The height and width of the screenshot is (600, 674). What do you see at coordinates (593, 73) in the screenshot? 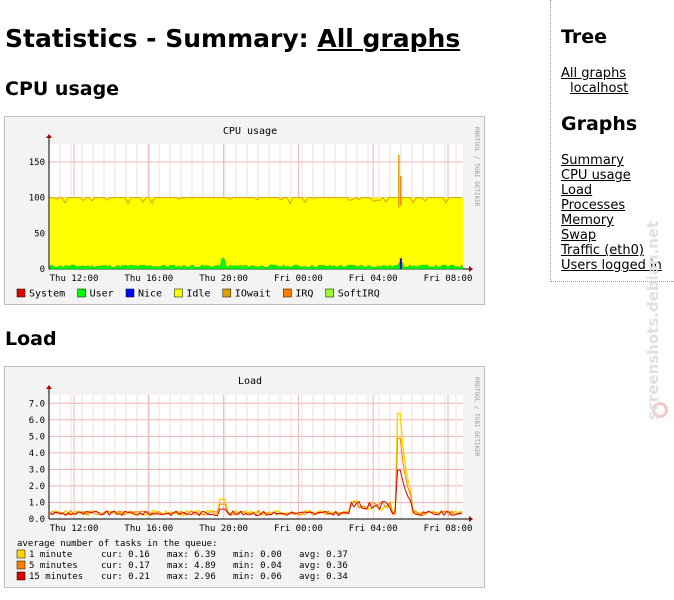
I see `tree-item-all-graphs: All graphs` at bounding box center [593, 73].